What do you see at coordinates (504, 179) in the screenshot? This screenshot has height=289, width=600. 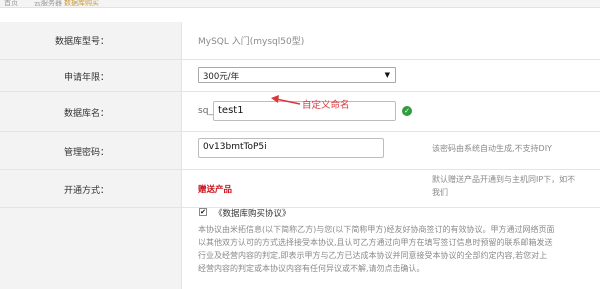 I see `open-method-hint-line1: 默认赠送产品开通到与主机同IP下，如不` at bounding box center [504, 179].